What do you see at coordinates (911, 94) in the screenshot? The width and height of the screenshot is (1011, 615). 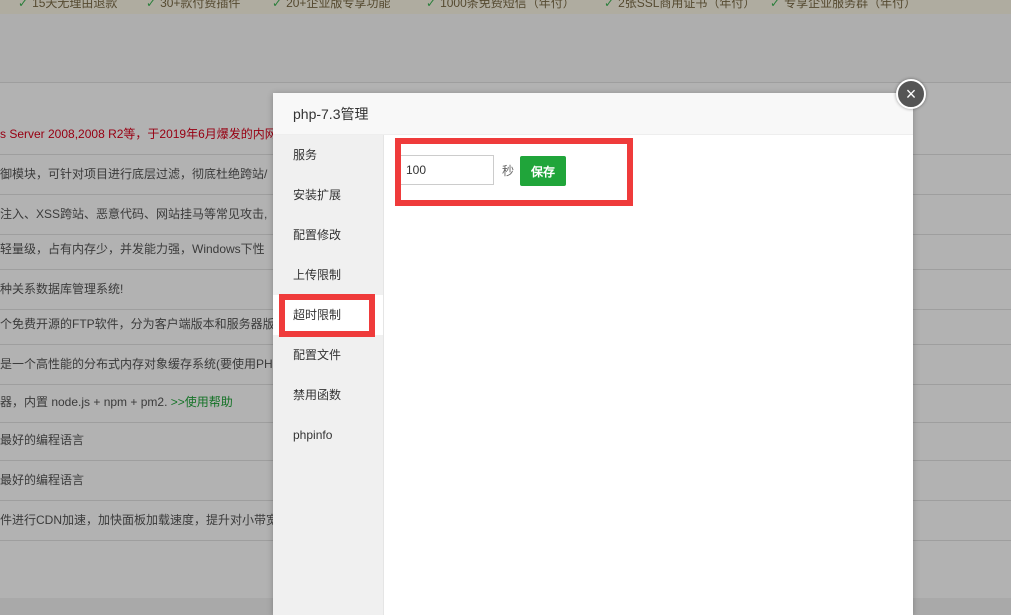 I see `close-icon: ×` at bounding box center [911, 94].